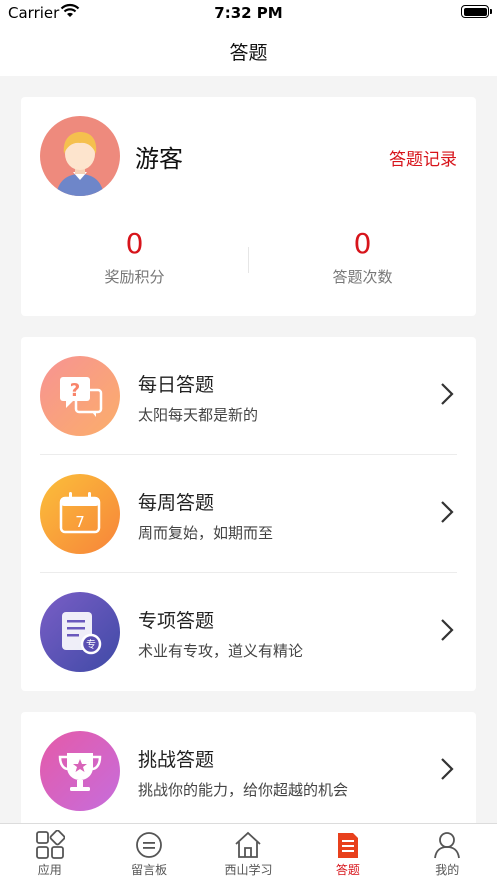 This screenshot has width=497, height=883. Describe the element at coordinates (248, 844) in the screenshot. I see `home-icon` at that location.